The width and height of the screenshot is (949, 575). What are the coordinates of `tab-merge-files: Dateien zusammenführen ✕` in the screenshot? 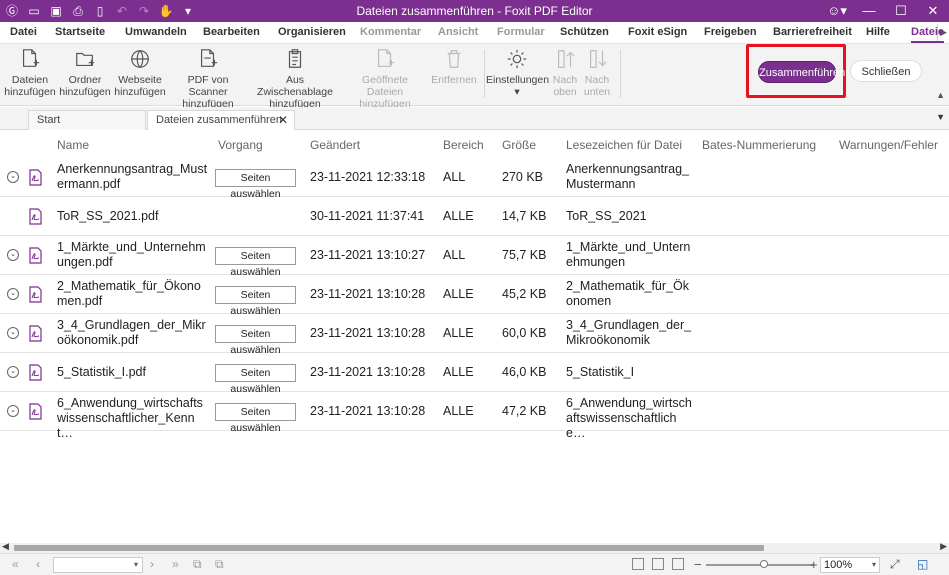 It's located at (221, 120).